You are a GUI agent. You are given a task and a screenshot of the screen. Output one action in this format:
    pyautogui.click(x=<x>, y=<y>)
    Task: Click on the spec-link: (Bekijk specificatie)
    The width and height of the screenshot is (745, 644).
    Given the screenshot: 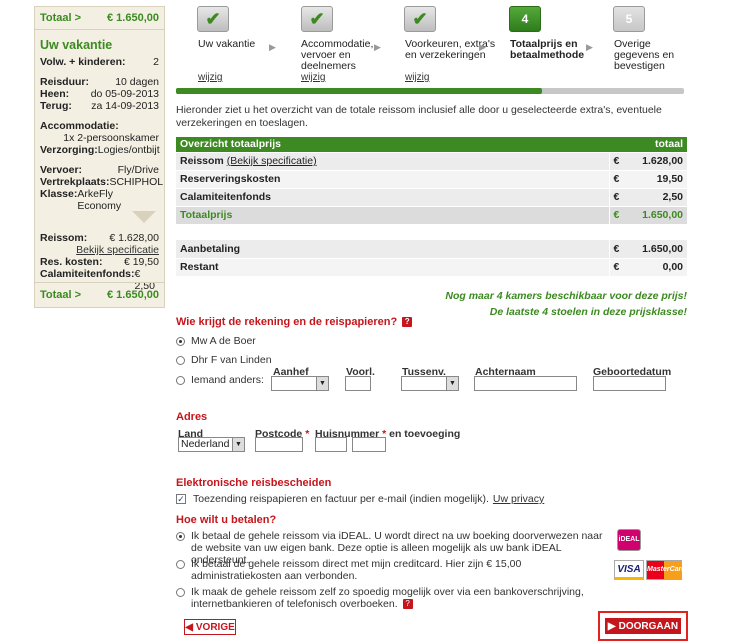 What is the action you would take?
    pyautogui.click(x=272, y=161)
    